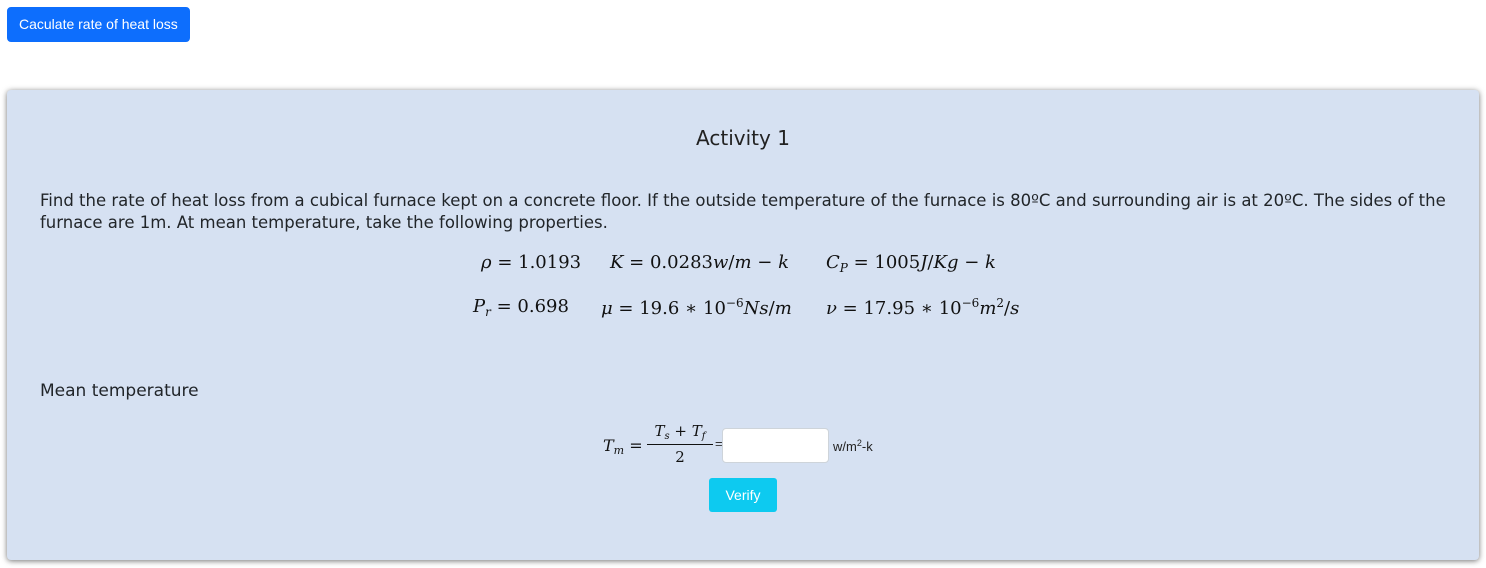 This screenshot has height=568, width=1486. I want to click on mean-temperature-input, so click(775, 445).